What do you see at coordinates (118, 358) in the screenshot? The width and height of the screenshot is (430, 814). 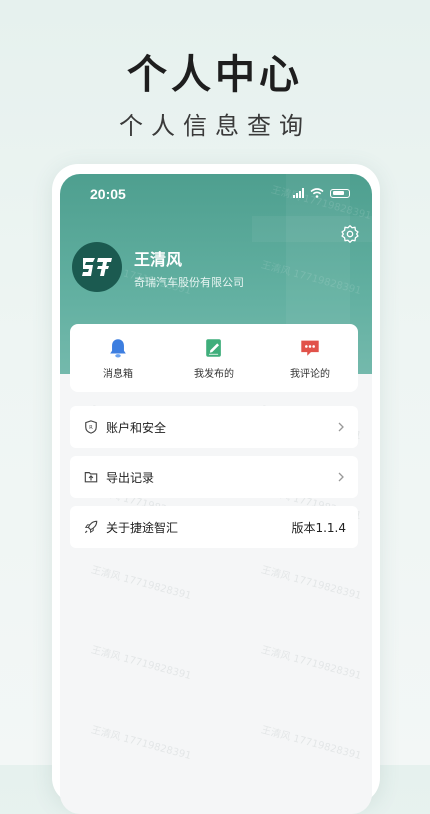 I see `inbox-button: 消息箱` at bounding box center [118, 358].